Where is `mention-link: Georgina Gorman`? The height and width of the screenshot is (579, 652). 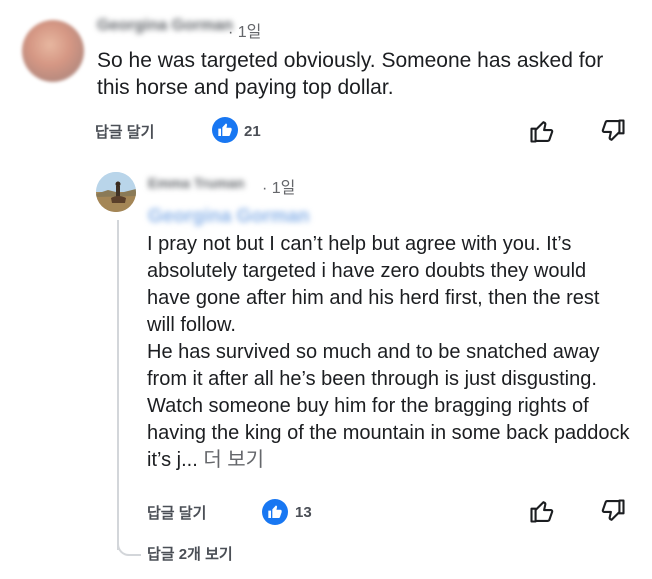 mention-link: Georgina Gorman is located at coordinates (229, 217).